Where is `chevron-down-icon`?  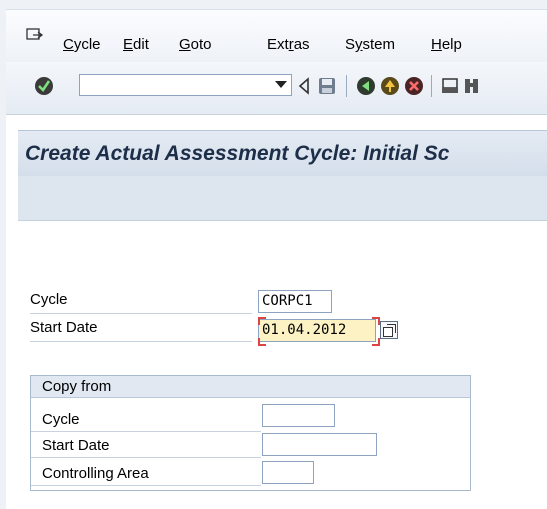 chevron-down-icon is located at coordinates (281, 84).